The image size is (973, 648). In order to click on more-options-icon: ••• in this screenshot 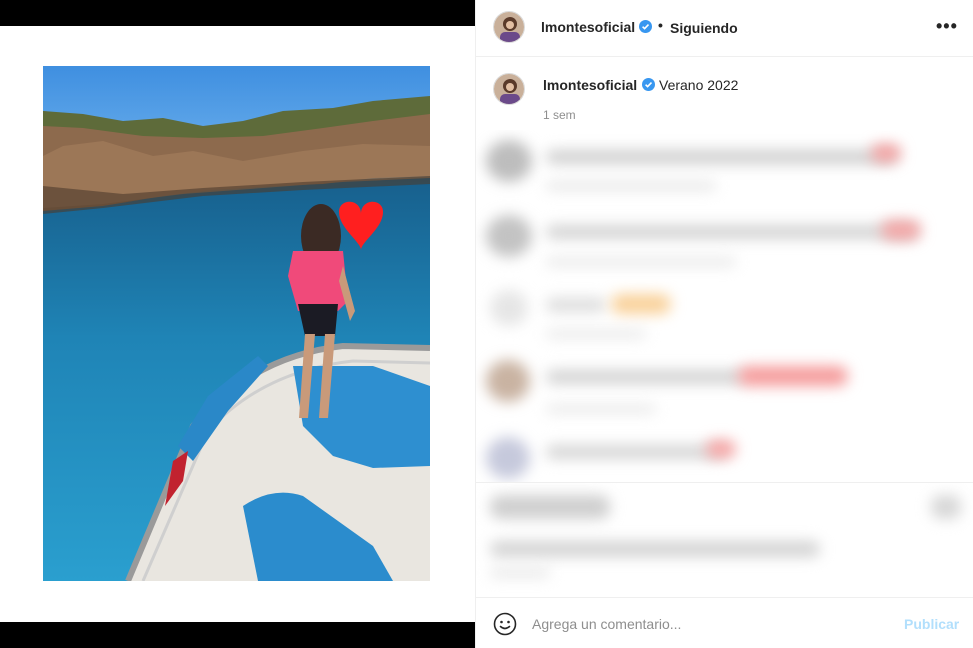, I will do `click(947, 26)`.